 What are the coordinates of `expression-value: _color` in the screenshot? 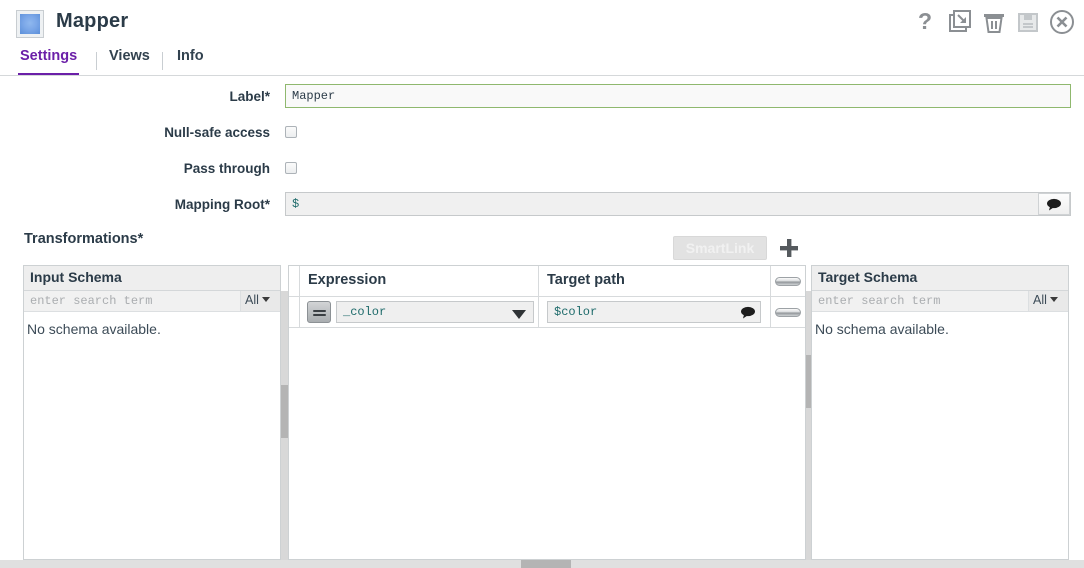 It's located at (365, 312).